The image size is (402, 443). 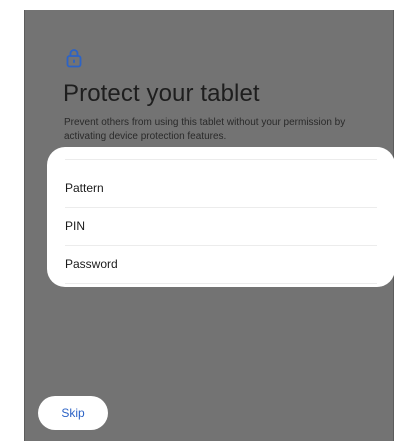 I want to click on option-pin: PIN, so click(x=221, y=226).